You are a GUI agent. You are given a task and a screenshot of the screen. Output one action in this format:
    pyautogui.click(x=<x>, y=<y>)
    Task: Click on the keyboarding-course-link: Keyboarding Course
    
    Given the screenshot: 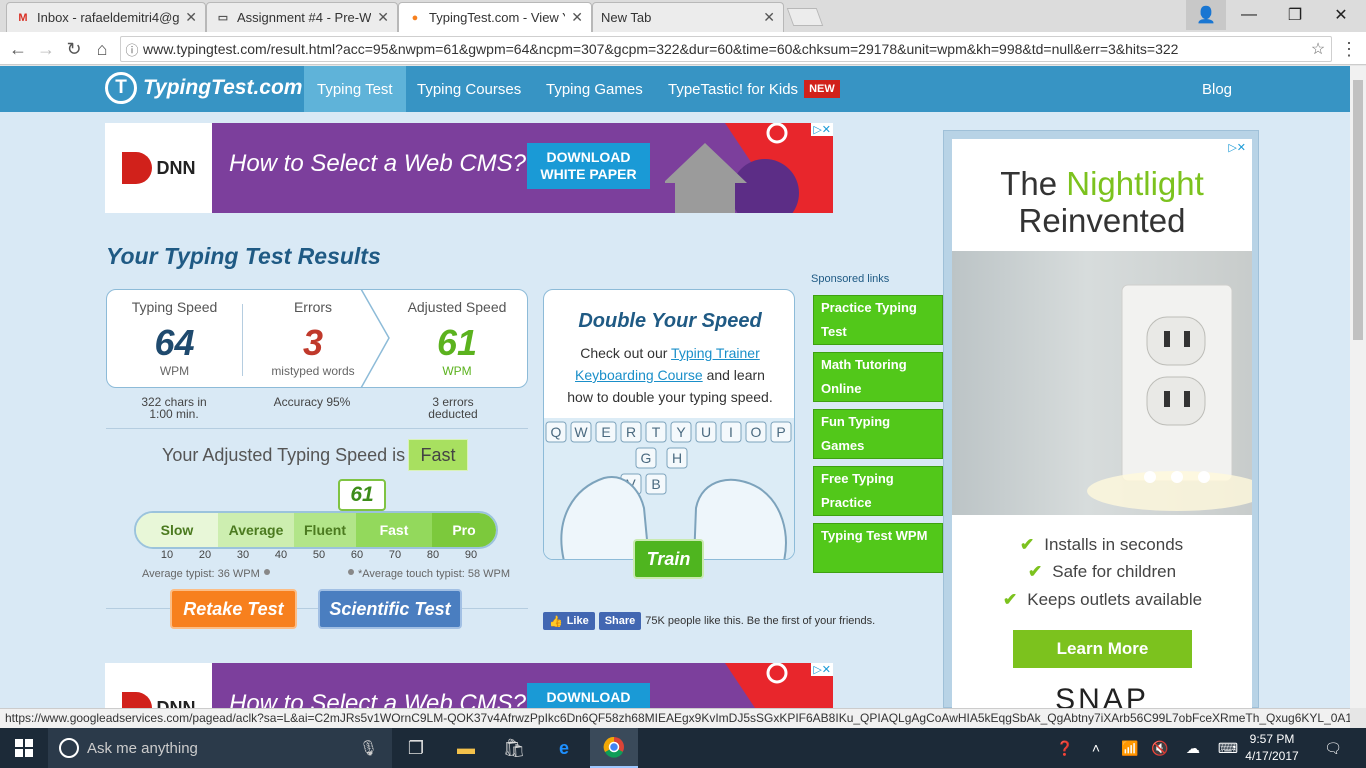 What is the action you would take?
    pyautogui.click(x=639, y=375)
    